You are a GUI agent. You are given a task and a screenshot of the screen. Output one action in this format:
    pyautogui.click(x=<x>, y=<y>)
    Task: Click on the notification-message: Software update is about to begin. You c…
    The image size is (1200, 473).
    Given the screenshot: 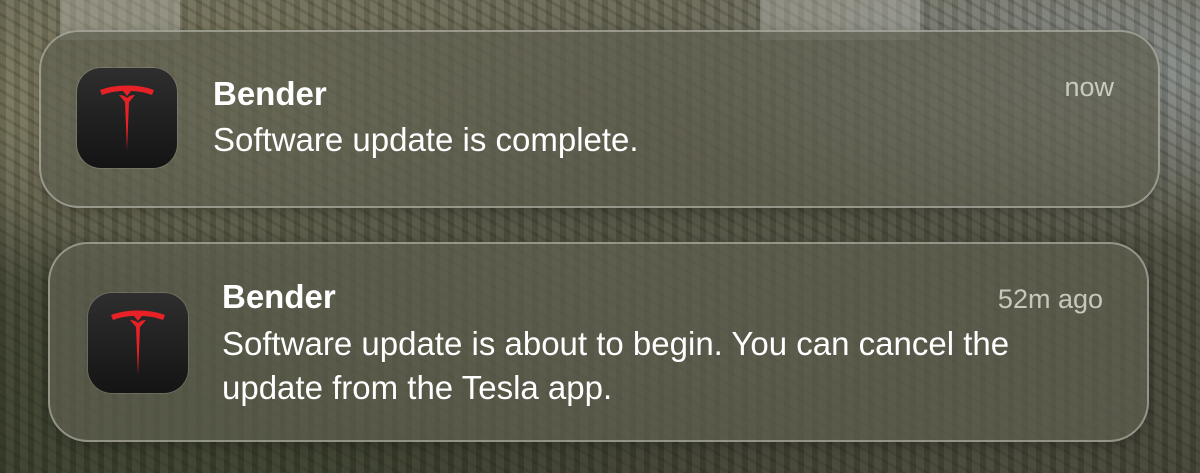 What is the action you would take?
    pyautogui.click(x=616, y=365)
    